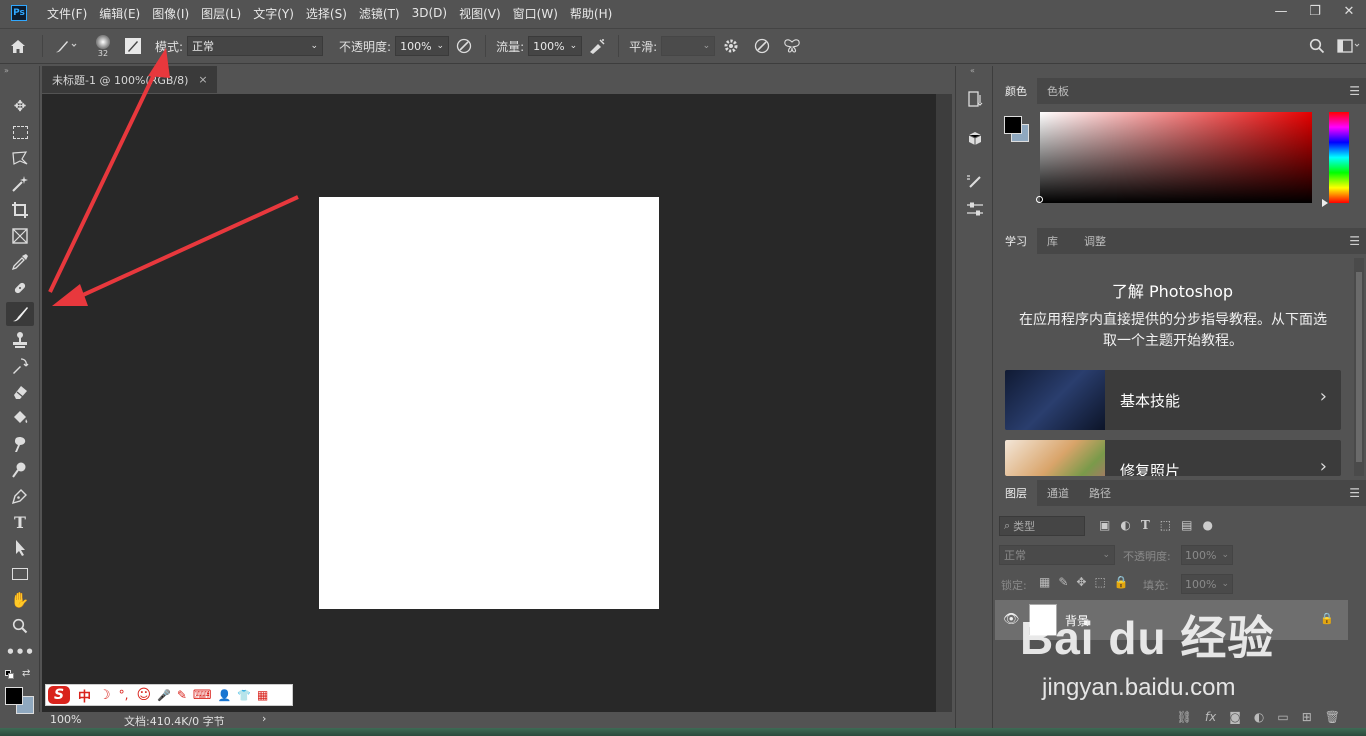 This screenshot has width=1366, height=736. Describe the element at coordinates (597, 46) in the screenshot. I see `airbrush-icon` at that location.